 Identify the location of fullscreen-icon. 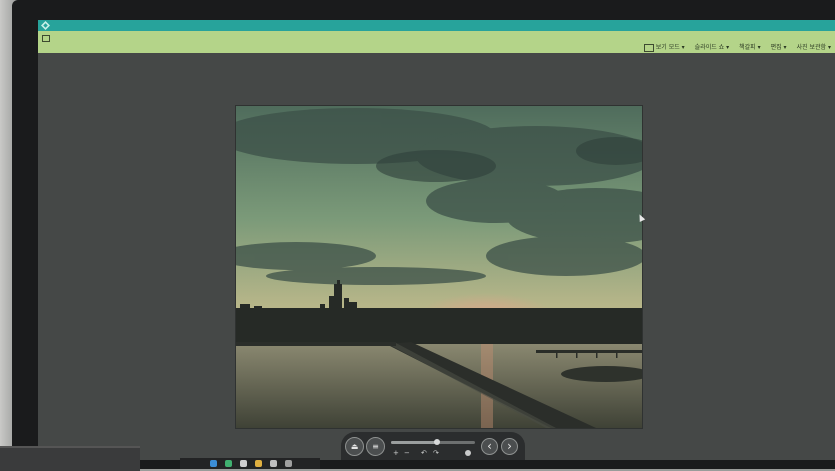
(648, 47).